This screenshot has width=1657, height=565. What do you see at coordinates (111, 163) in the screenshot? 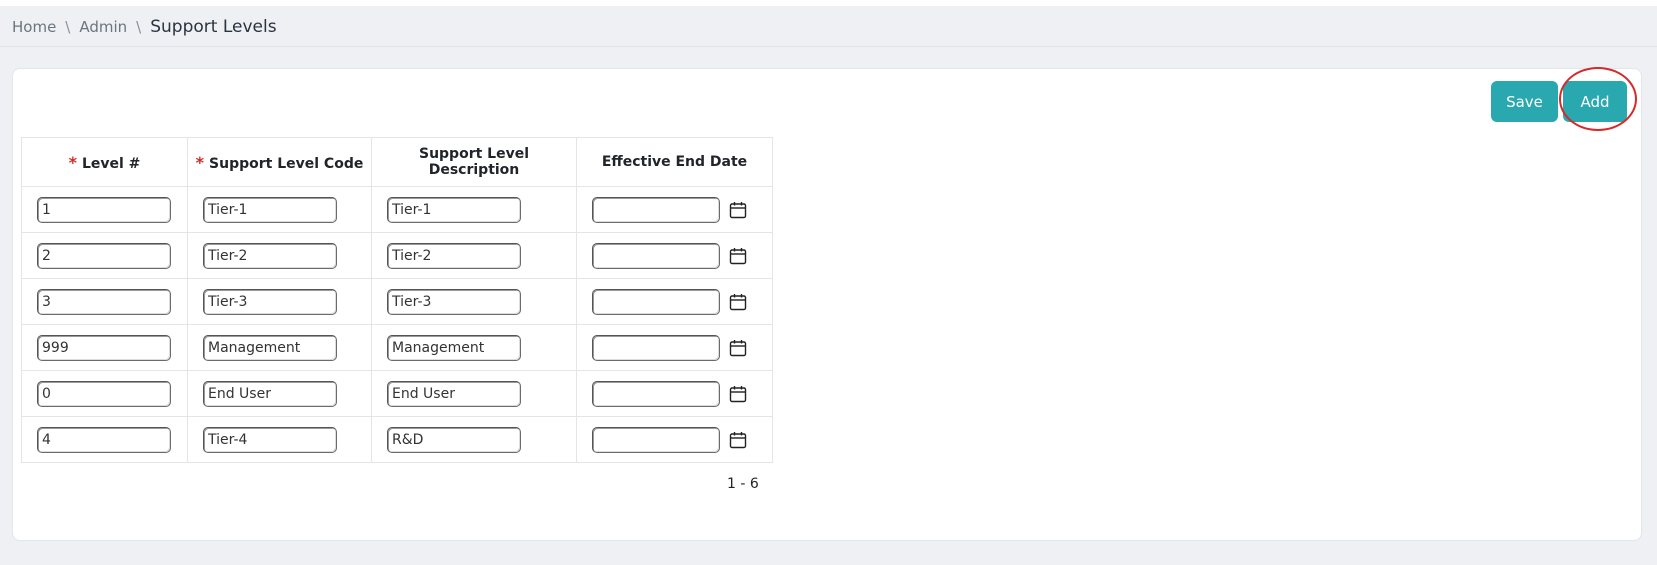
I see `column-header-label: Level #` at bounding box center [111, 163].